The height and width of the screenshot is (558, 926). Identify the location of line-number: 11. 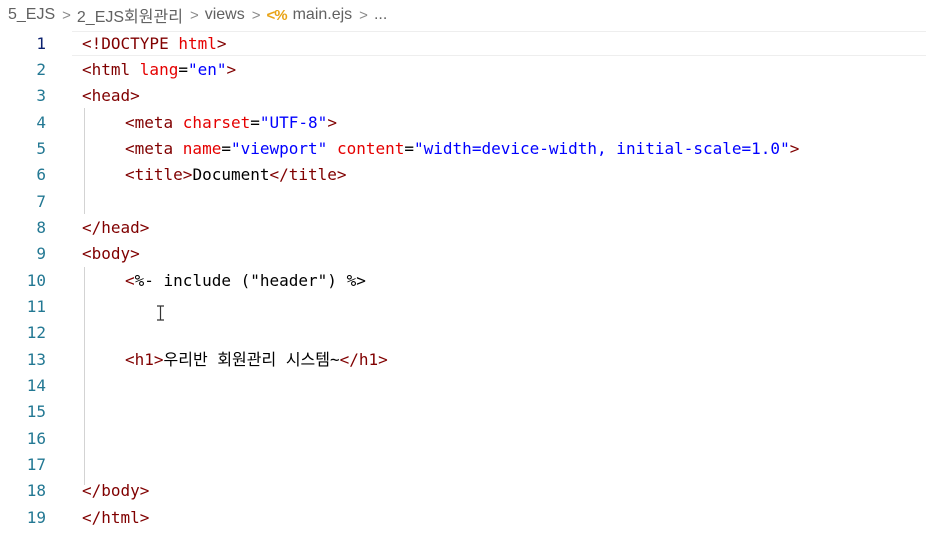
(36, 306).